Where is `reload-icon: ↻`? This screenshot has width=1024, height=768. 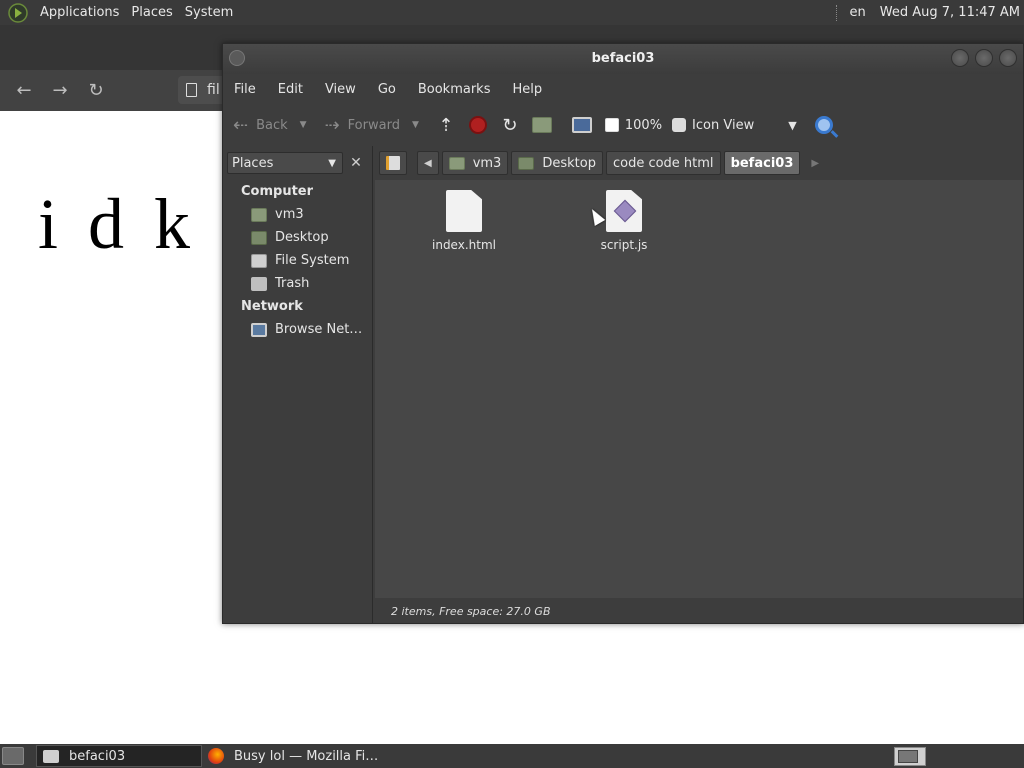 reload-icon: ↻ is located at coordinates (510, 125).